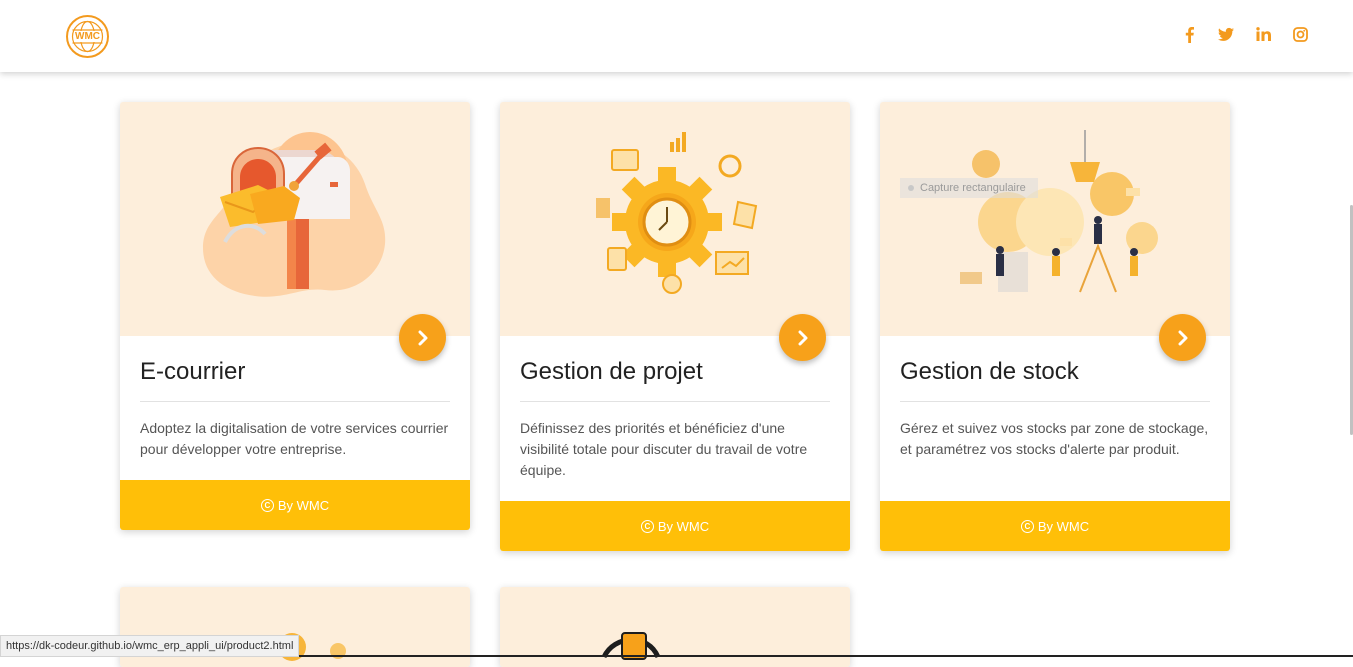  I want to click on wmc-logo: WMC, so click(87, 36).